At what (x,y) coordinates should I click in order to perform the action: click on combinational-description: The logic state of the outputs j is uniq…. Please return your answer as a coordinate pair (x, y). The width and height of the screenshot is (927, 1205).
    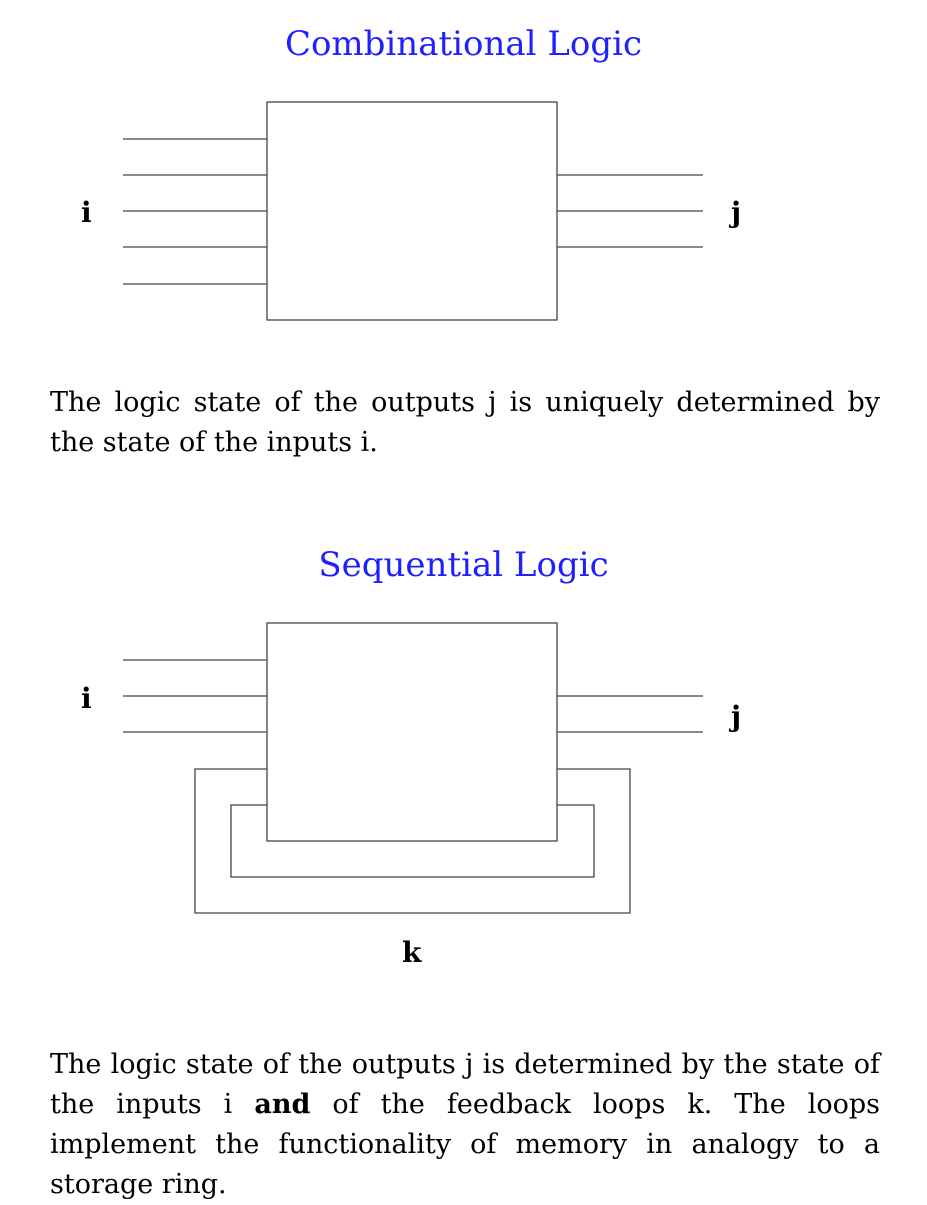
    Looking at the image, I should click on (465, 422).